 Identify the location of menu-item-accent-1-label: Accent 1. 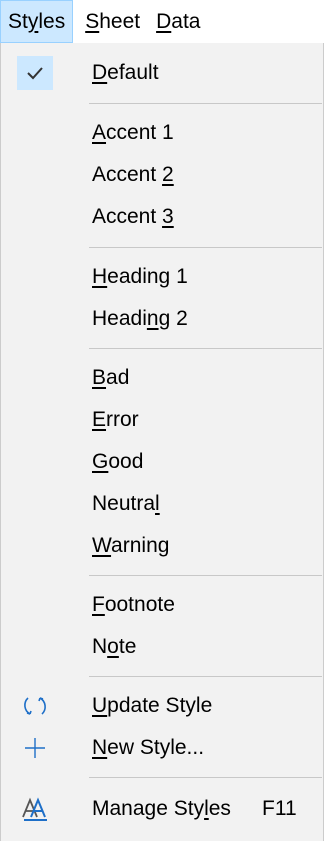
(133, 132).